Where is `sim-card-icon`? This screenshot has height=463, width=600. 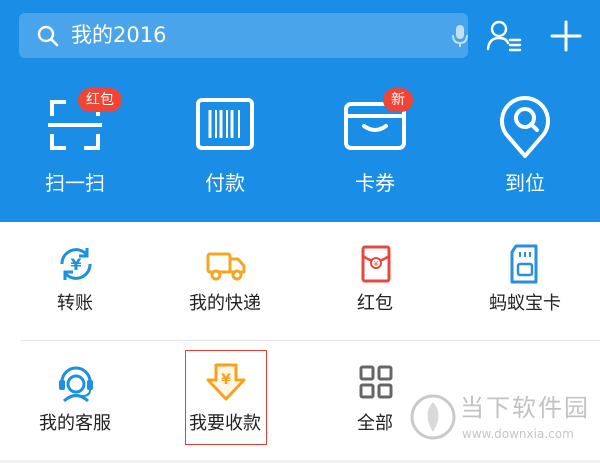
sim-card-icon is located at coordinates (524, 264).